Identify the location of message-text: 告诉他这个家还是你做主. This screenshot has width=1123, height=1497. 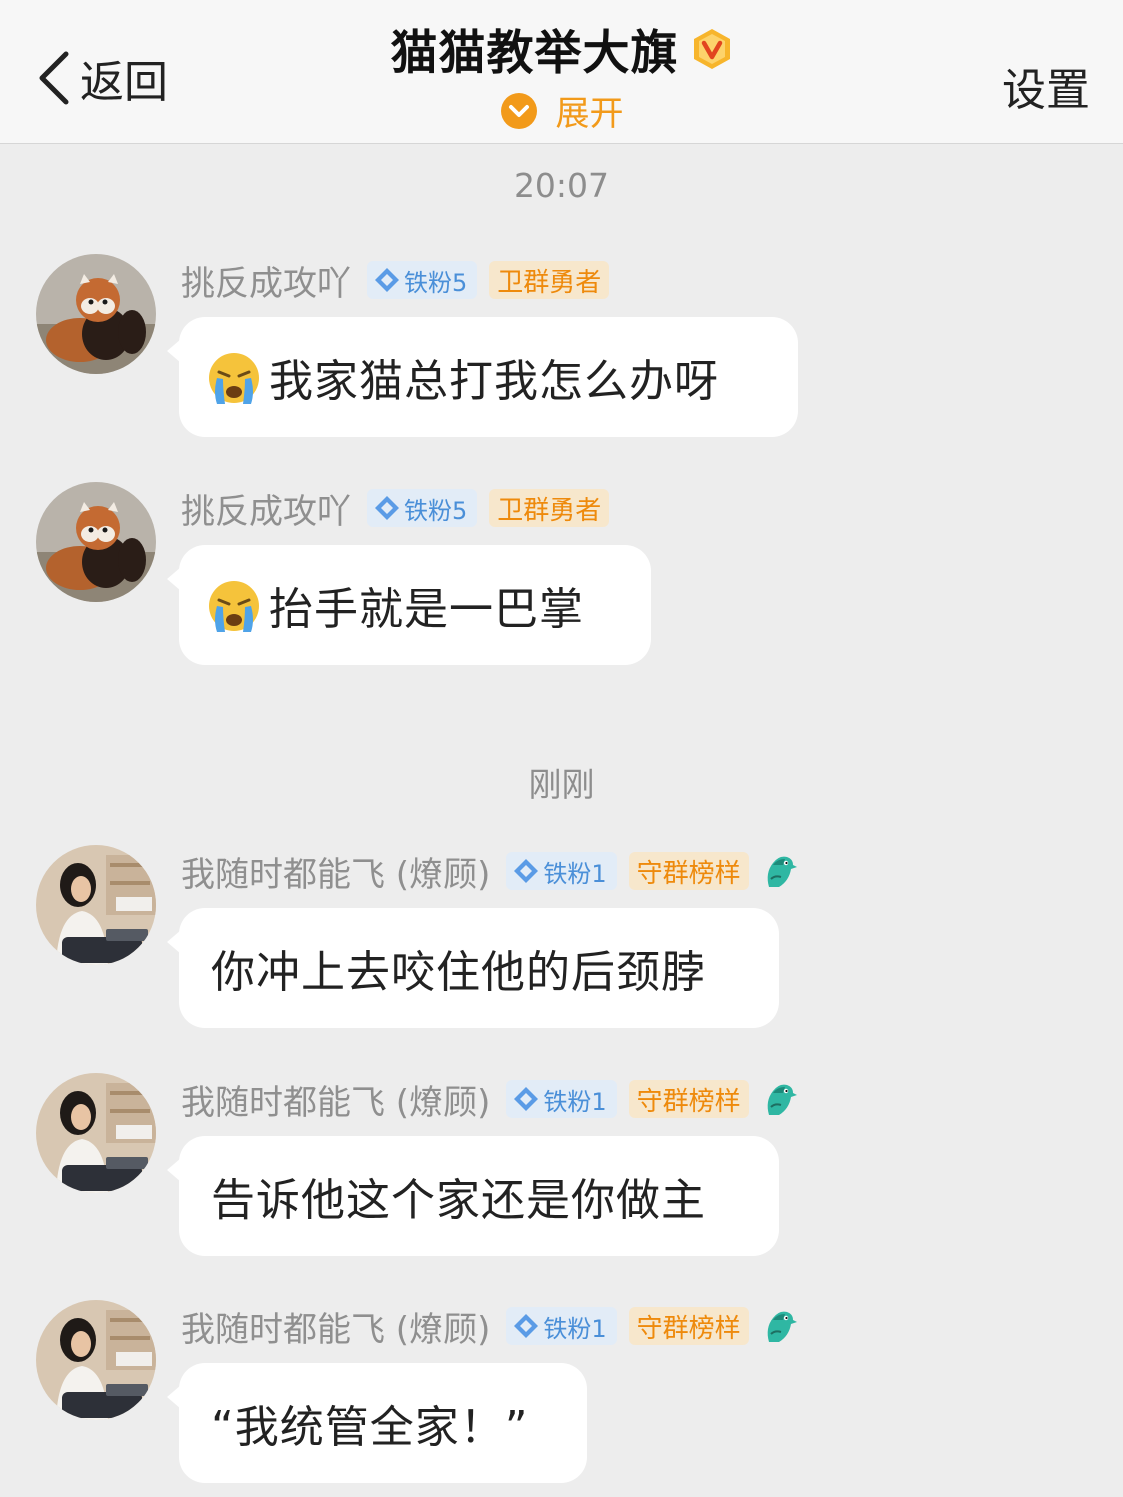
(458, 1200).